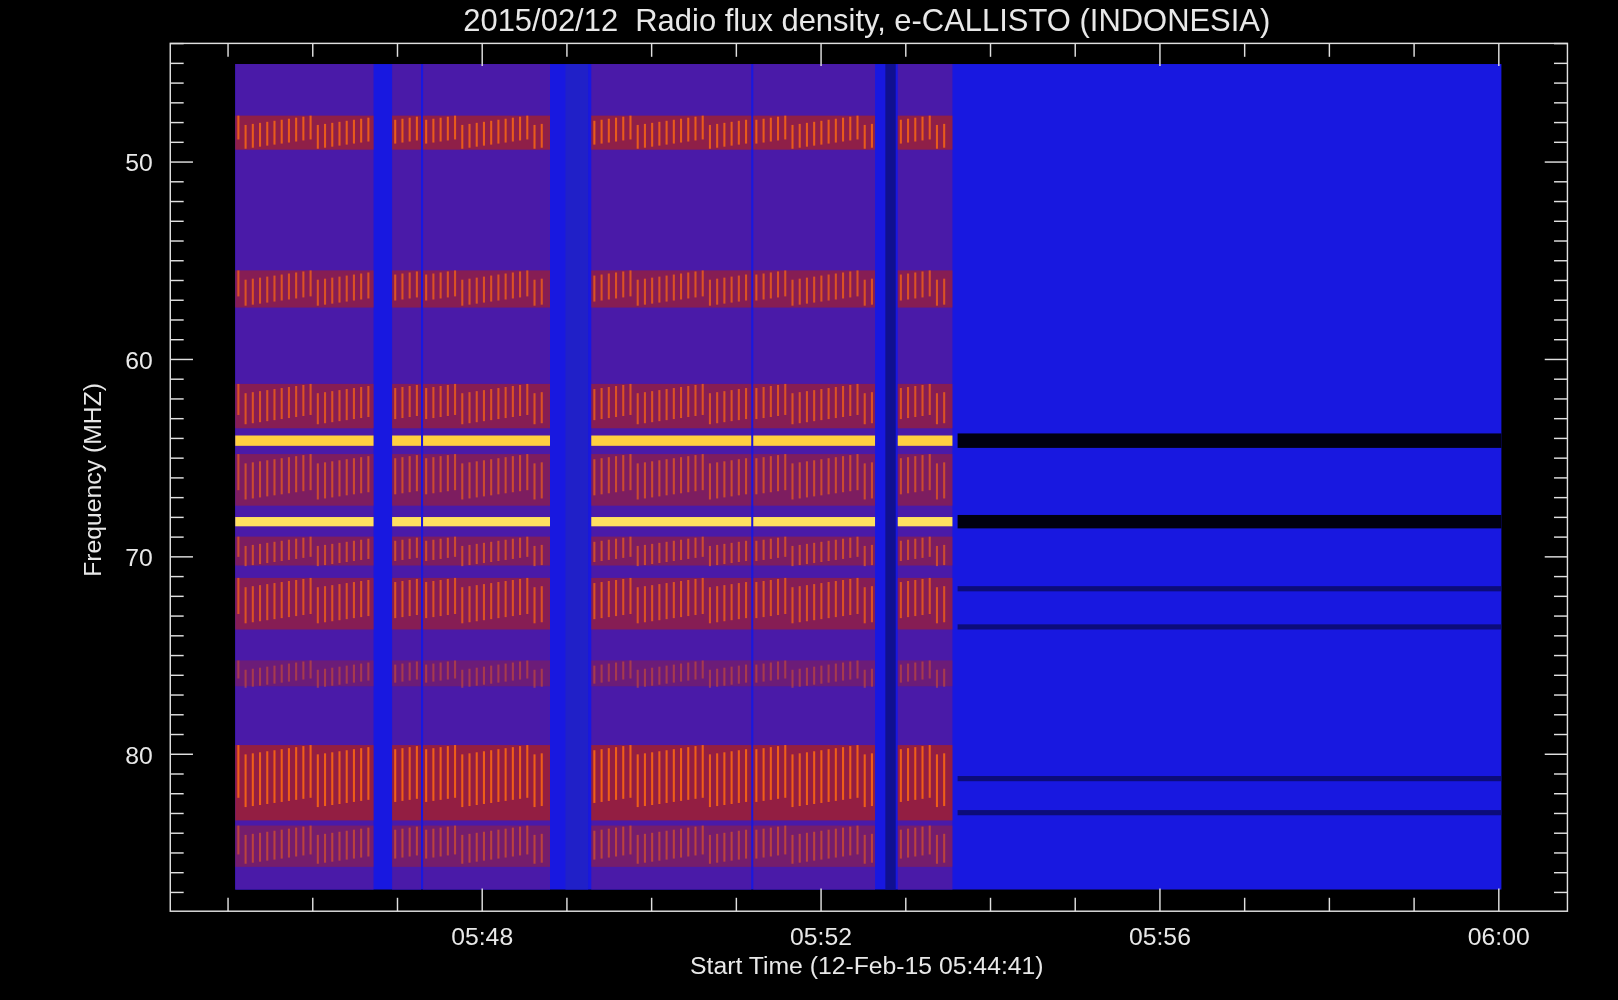 The image size is (1618, 1000). I want to click on tick-label: 50, so click(139, 163).